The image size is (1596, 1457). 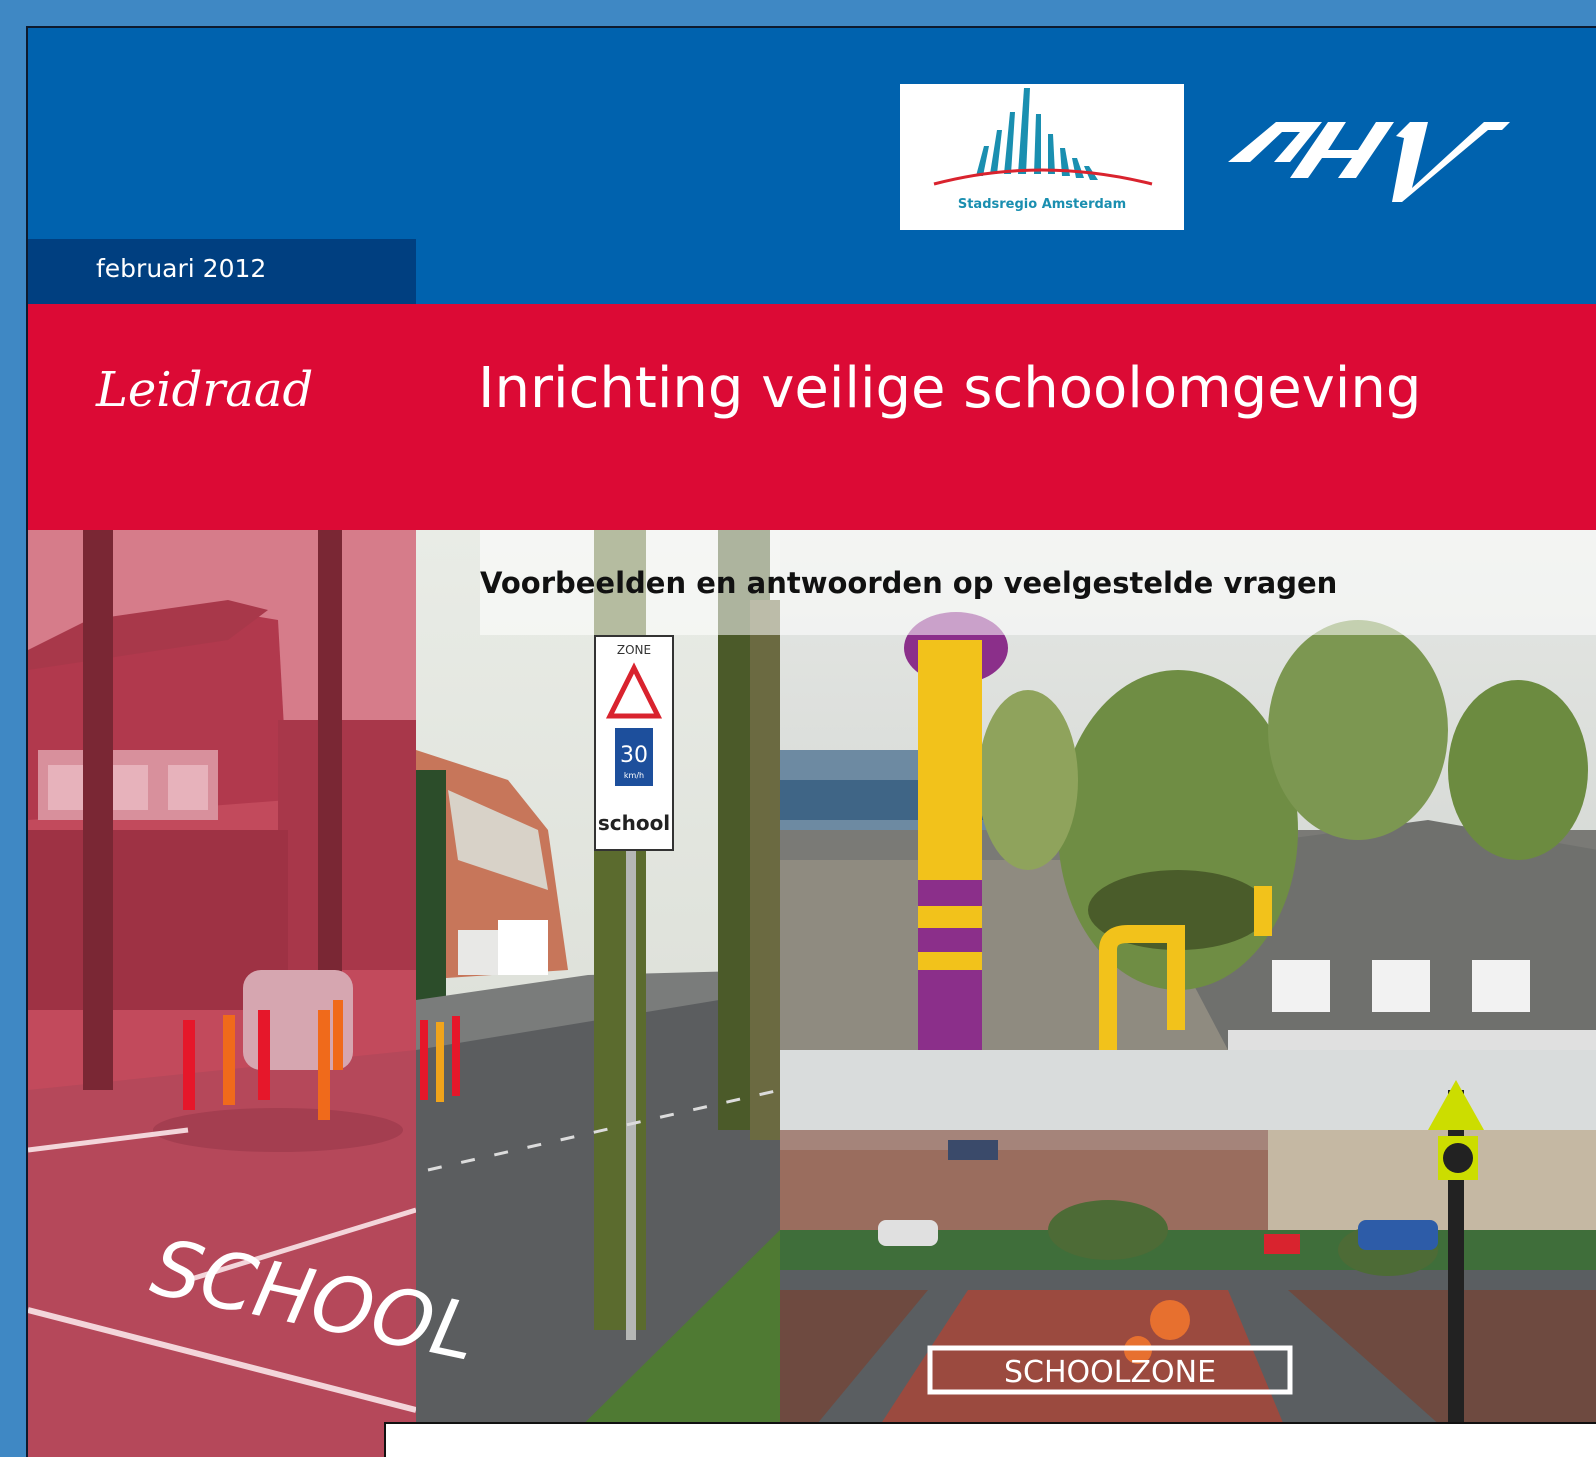 What do you see at coordinates (634, 823) in the screenshot?
I see `sign-school-text: school` at bounding box center [634, 823].